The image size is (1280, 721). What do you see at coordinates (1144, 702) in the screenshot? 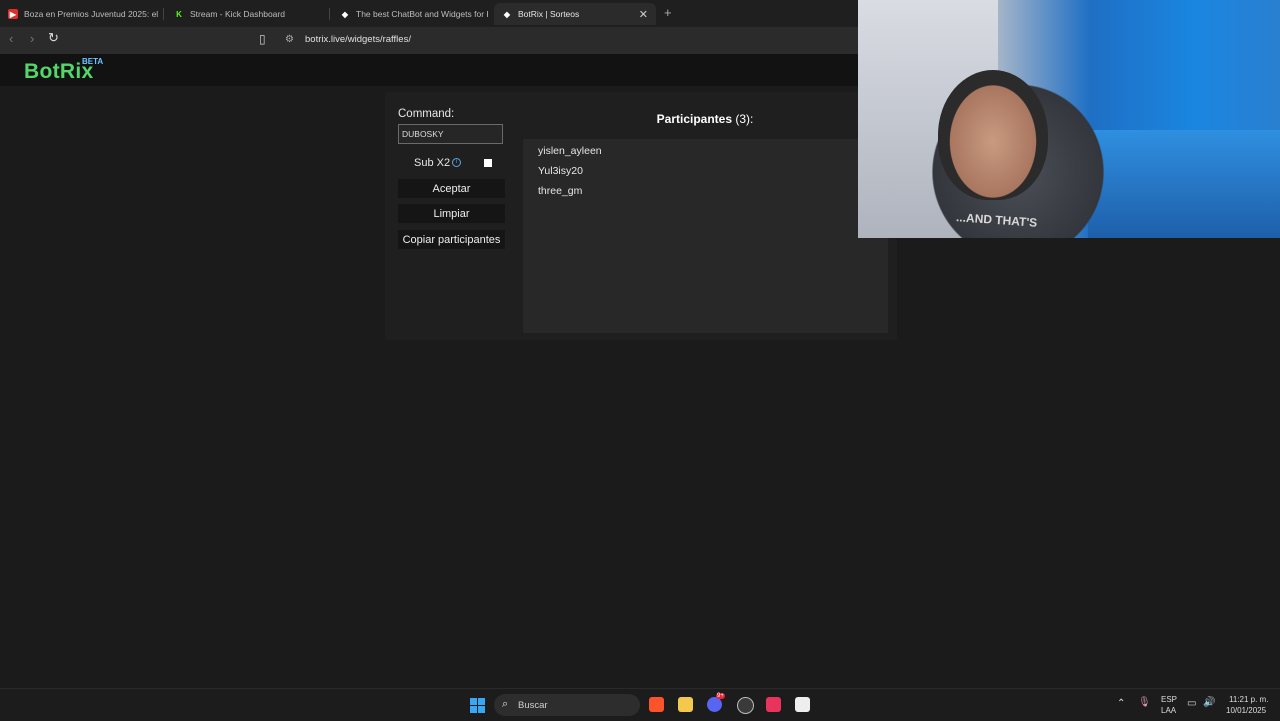
I see `microphone-icon: 🎙` at bounding box center [1144, 702].